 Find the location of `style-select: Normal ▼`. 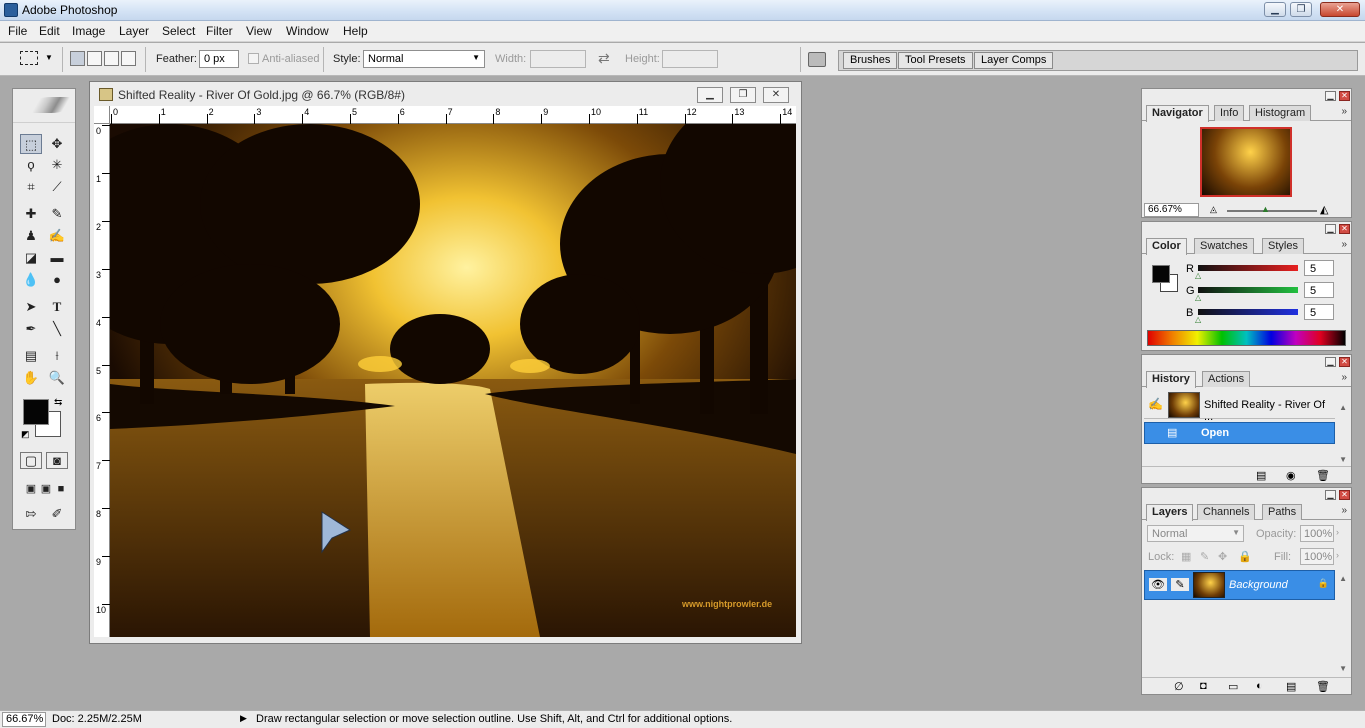

style-select: Normal ▼ is located at coordinates (424, 59).